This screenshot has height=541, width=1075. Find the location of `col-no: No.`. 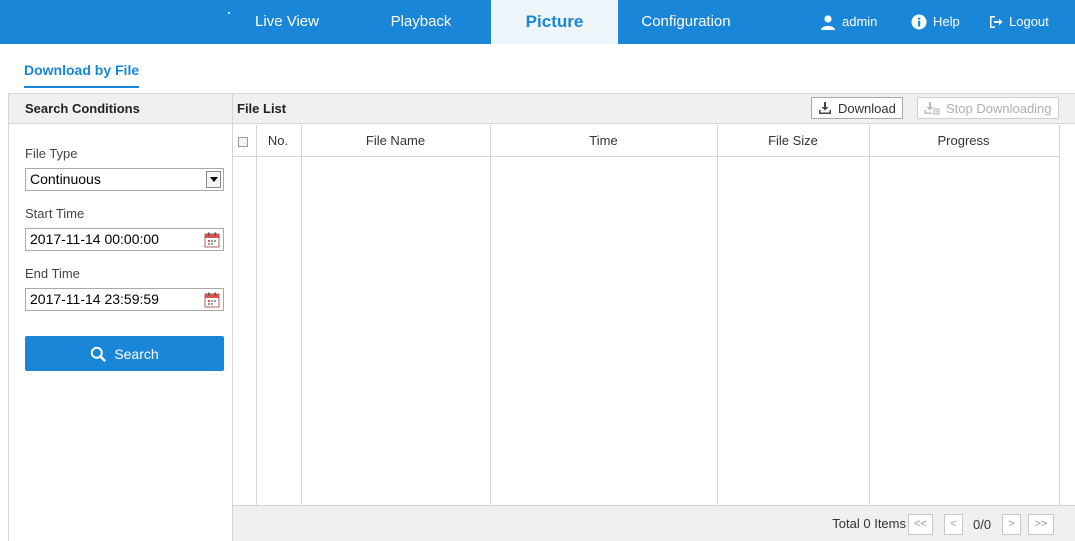

col-no: No. is located at coordinates (278, 140).